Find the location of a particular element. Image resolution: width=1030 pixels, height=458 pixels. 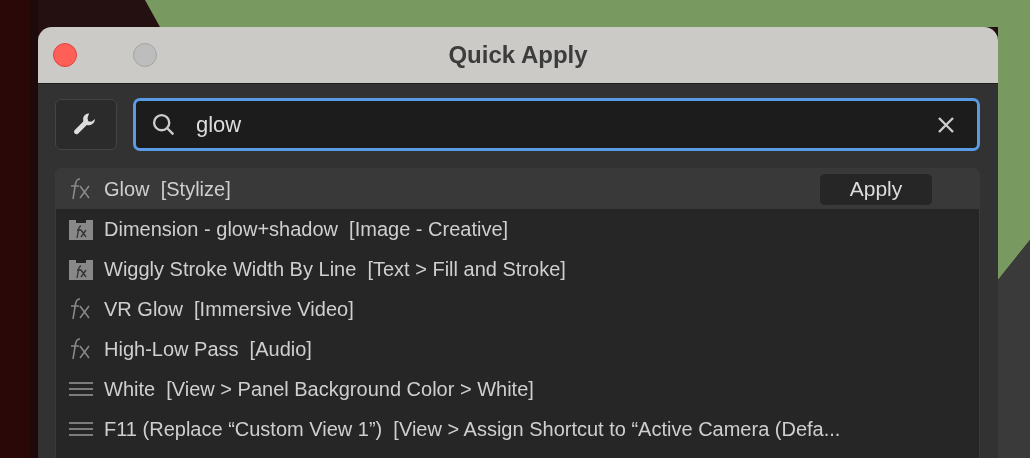

search-box: glow is located at coordinates (556, 124).